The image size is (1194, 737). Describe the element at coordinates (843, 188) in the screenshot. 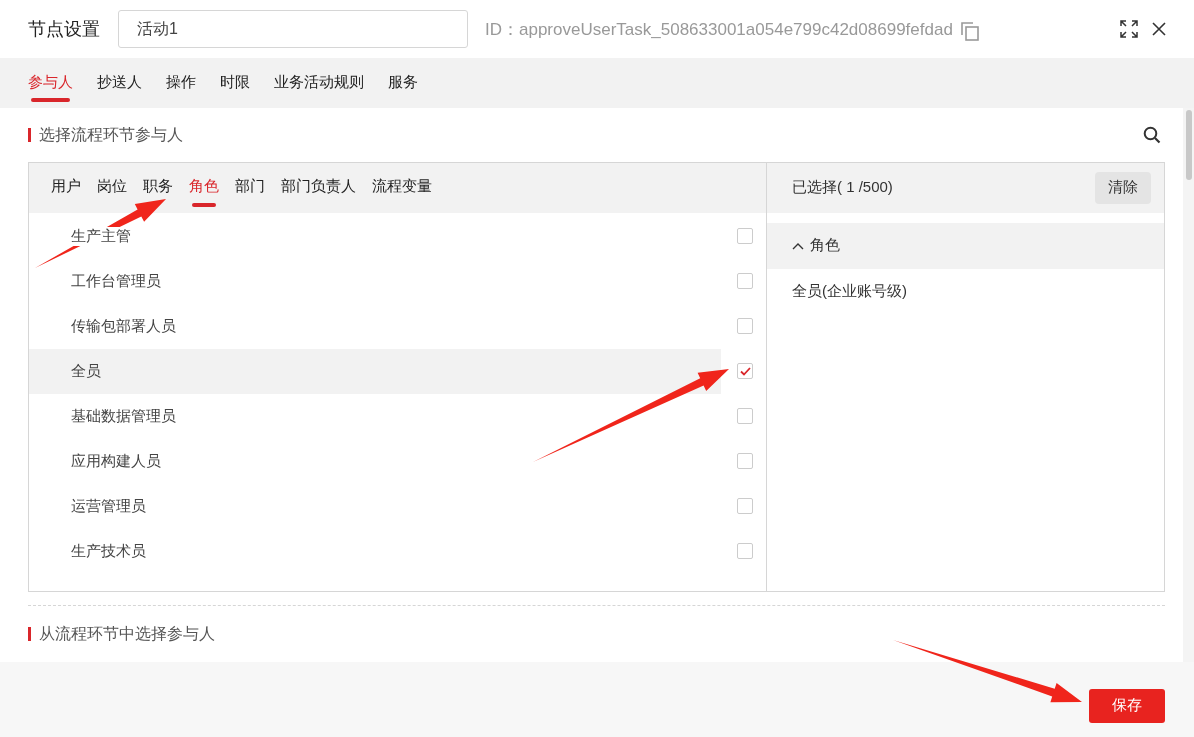

I see `selected-count: 已选择( 1 /500)` at that location.